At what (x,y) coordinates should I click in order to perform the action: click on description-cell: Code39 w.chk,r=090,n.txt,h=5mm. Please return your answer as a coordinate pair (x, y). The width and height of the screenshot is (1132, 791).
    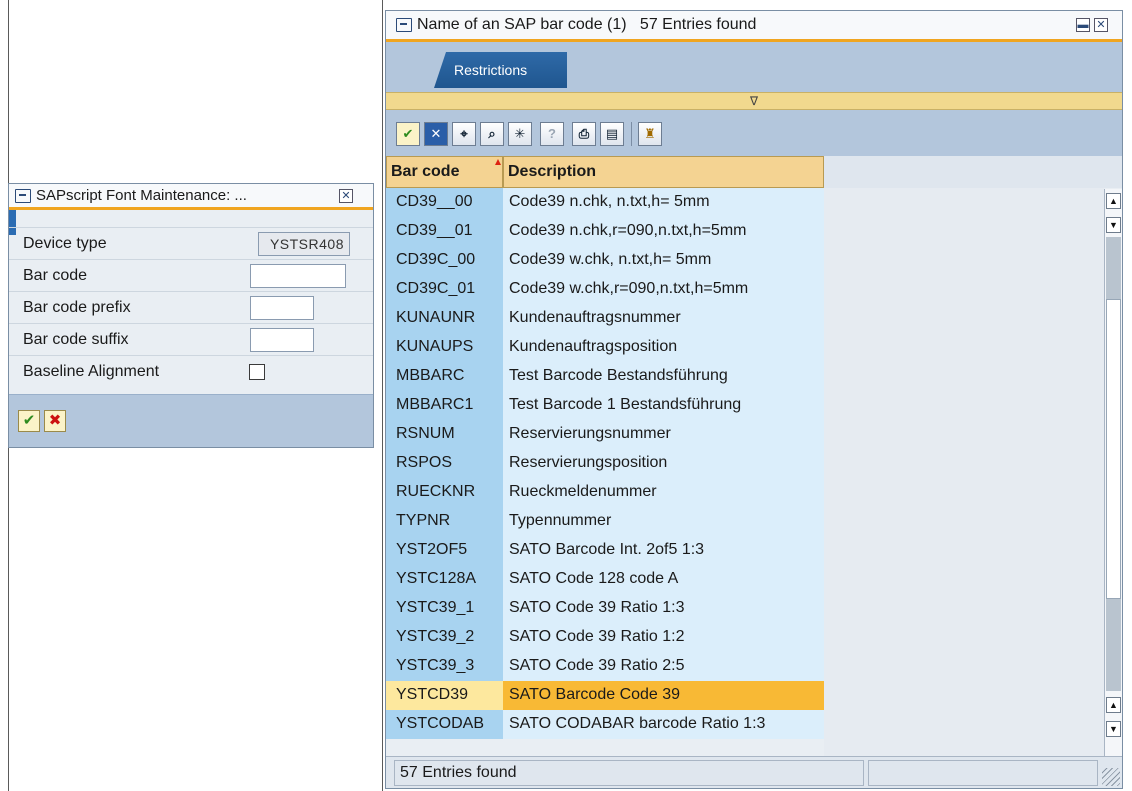
    Looking at the image, I should click on (663, 289).